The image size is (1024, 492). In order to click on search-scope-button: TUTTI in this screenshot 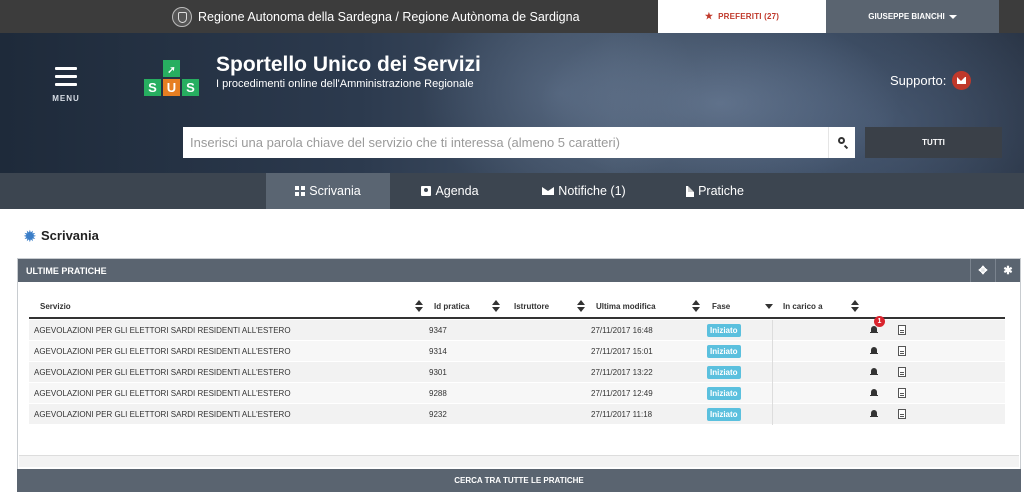, I will do `click(933, 142)`.